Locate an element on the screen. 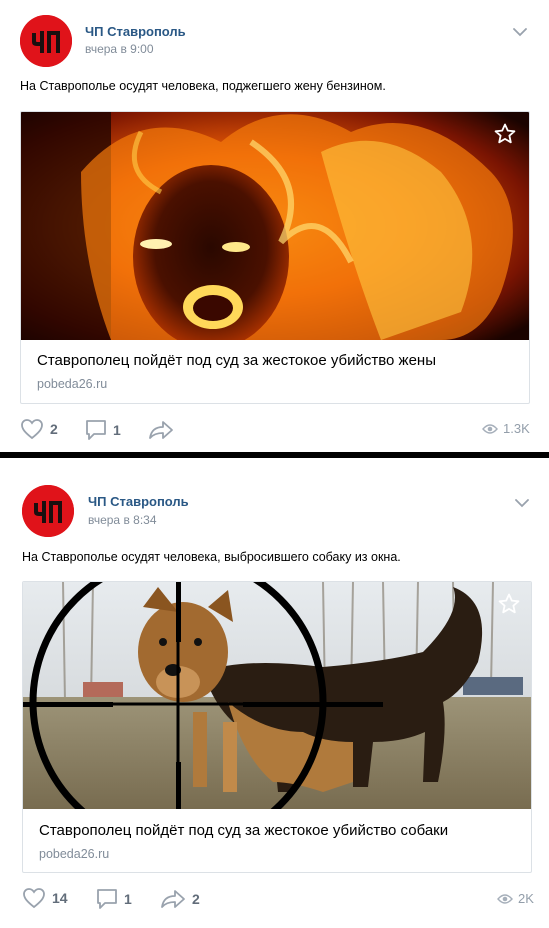 This screenshot has height=928, width=549. share-button: 2 is located at coordinates (180, 899).